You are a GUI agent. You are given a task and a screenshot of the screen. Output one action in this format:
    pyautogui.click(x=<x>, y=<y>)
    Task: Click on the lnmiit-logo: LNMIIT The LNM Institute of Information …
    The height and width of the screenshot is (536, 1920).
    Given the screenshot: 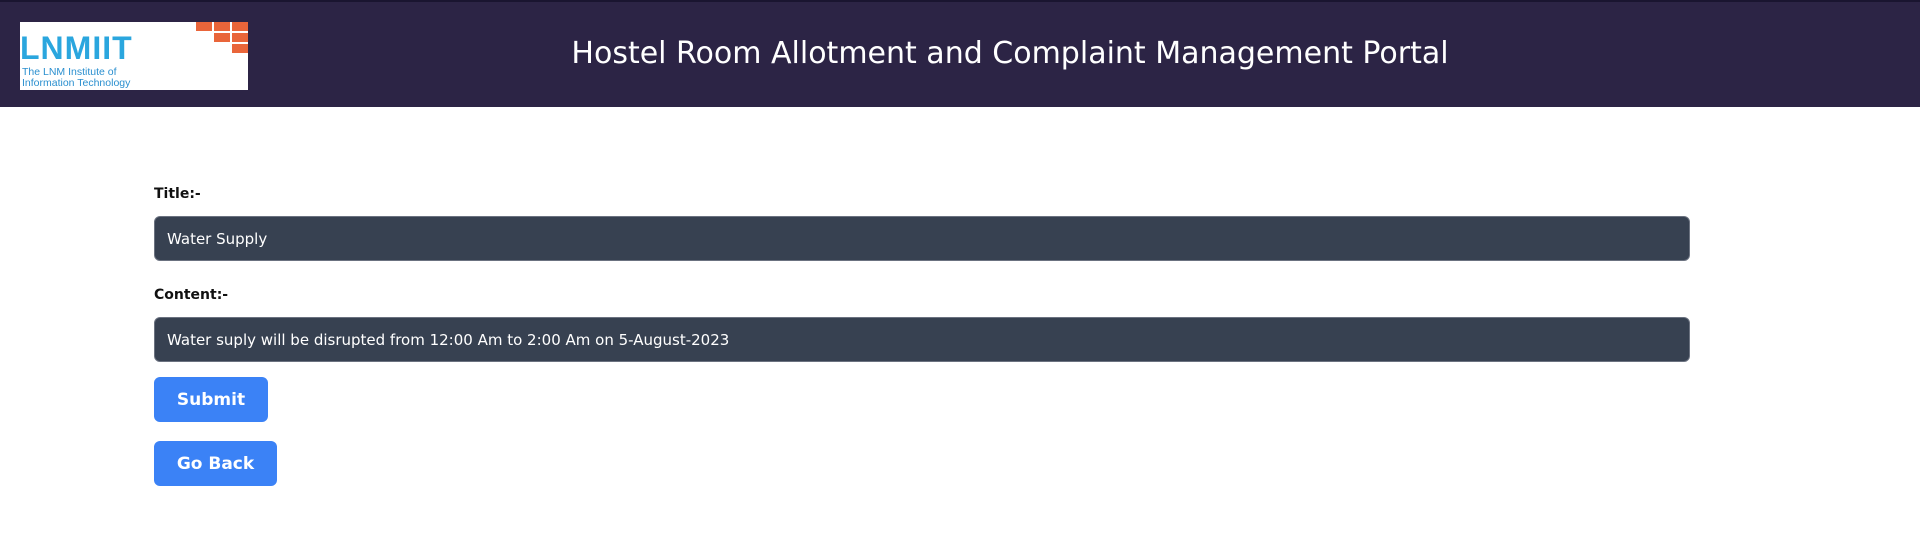 What is the action you would take?
    pyautogui.click(x=134, y=56)
    